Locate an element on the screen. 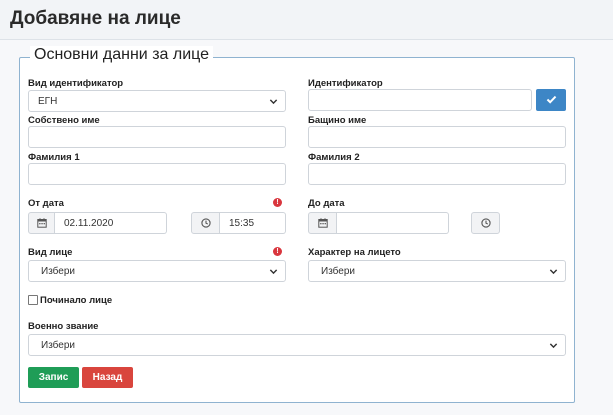 The image size is (613, 415). family-2-input is located at coordinates (437, 174).